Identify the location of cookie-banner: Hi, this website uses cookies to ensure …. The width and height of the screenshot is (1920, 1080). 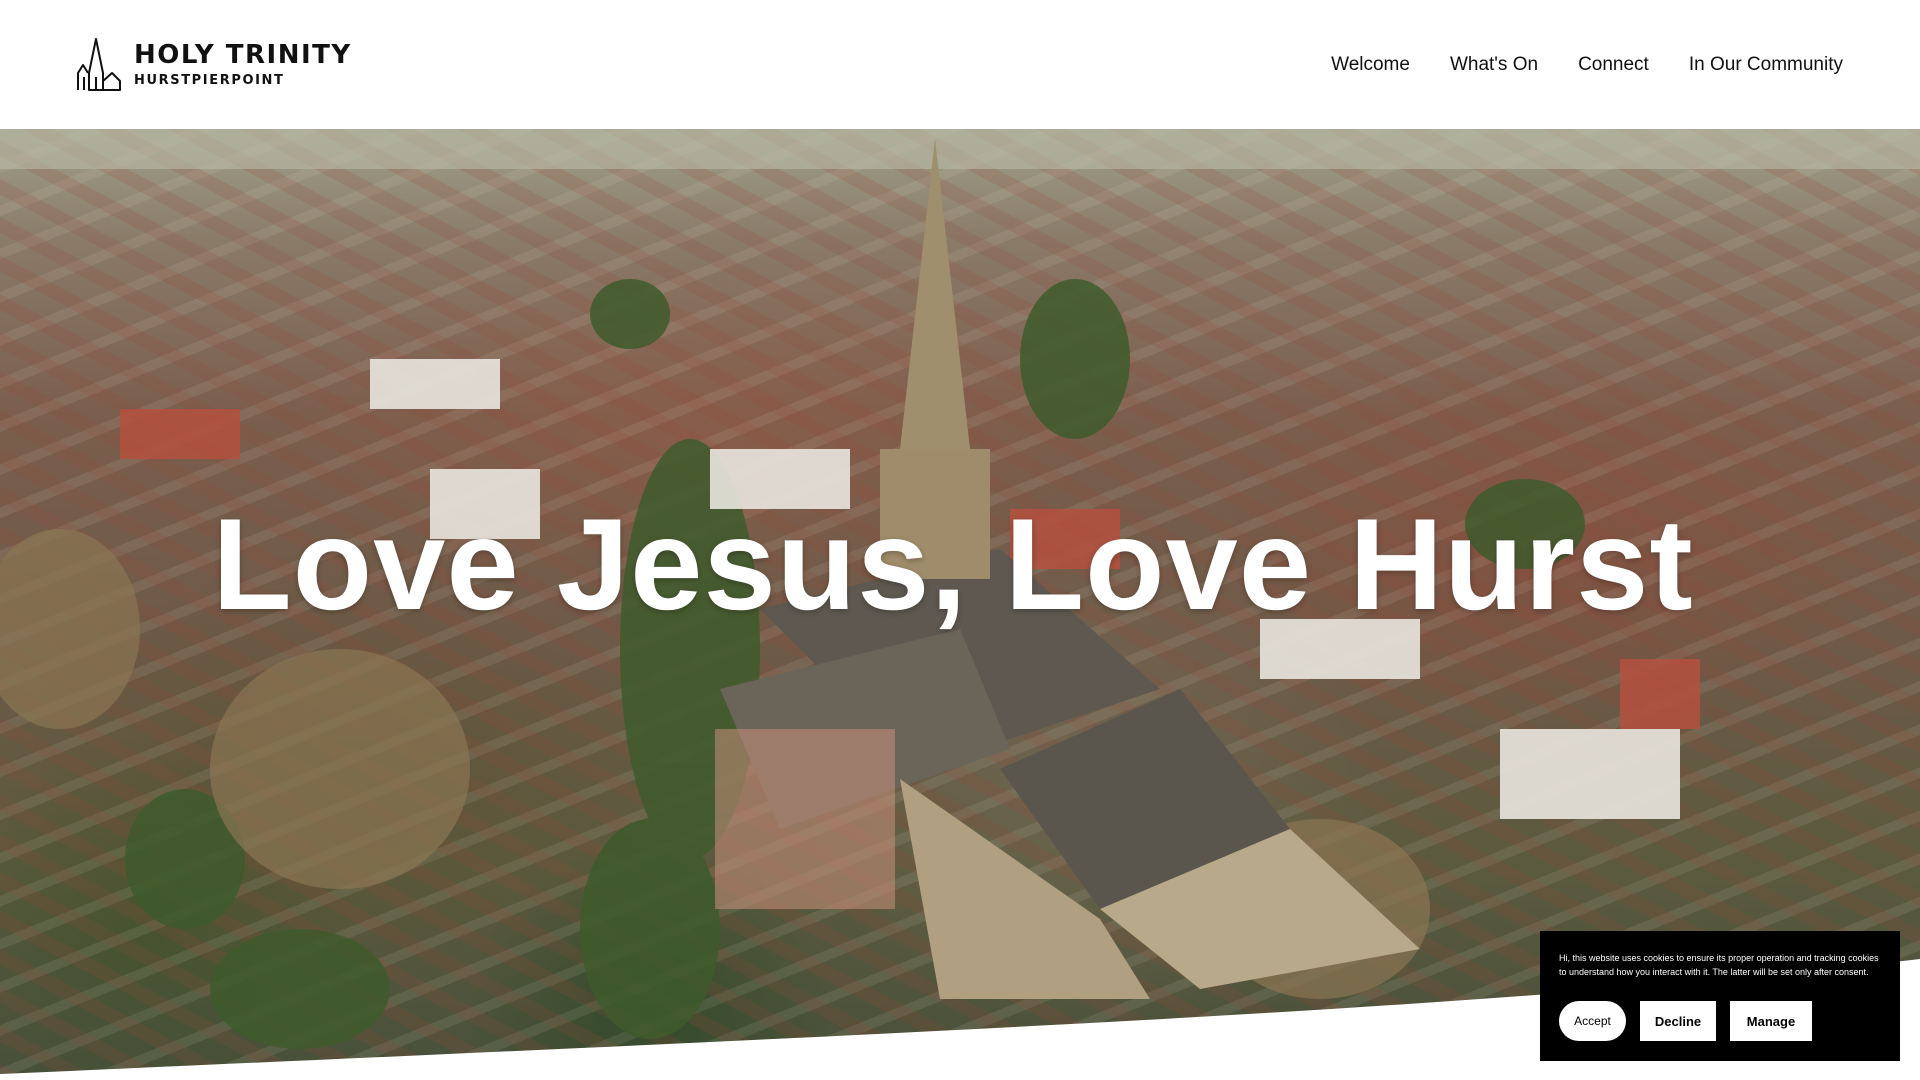
(1720, 996).